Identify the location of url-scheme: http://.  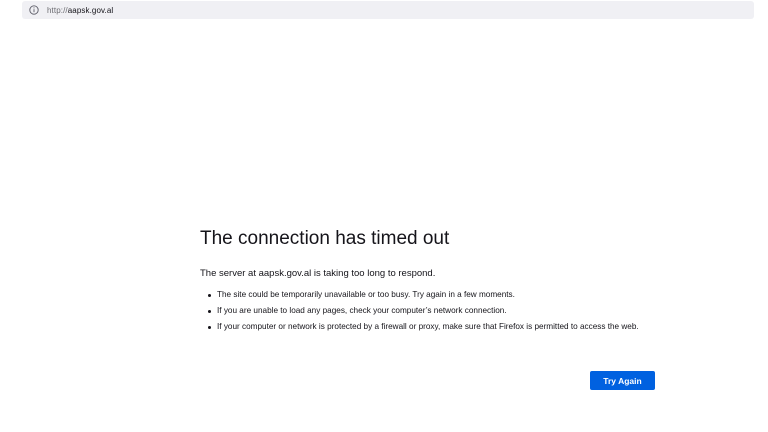
(57, 10).